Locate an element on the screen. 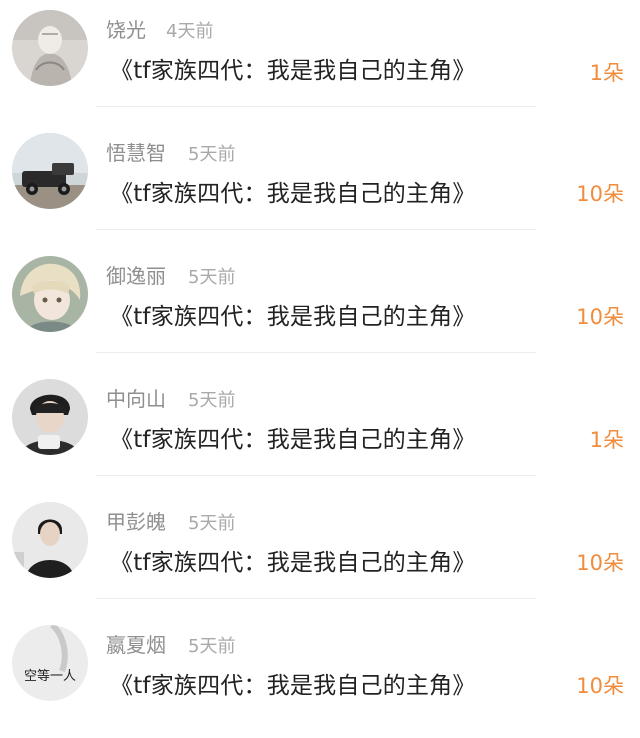 The image size is (640, 738). avatar-sketch-icon is located at coordinates (50, 48).